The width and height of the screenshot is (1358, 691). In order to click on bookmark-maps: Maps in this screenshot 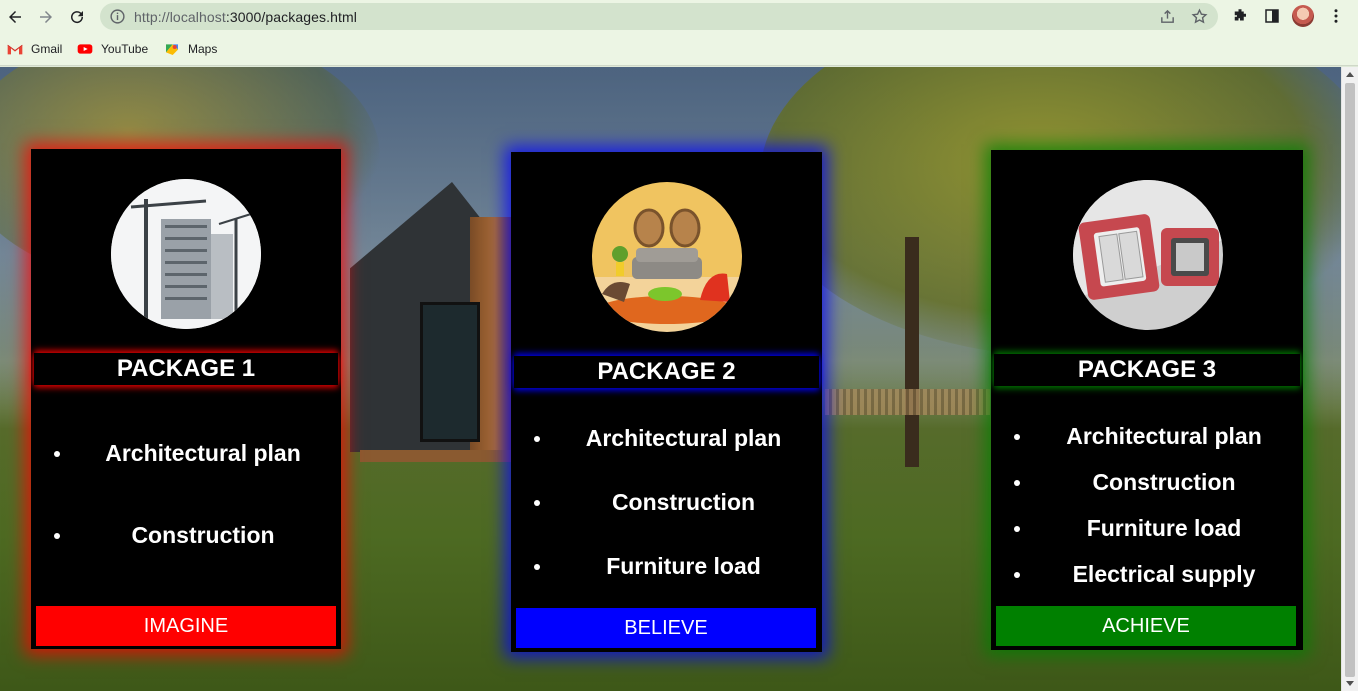, I will do `click(190, 49)`.